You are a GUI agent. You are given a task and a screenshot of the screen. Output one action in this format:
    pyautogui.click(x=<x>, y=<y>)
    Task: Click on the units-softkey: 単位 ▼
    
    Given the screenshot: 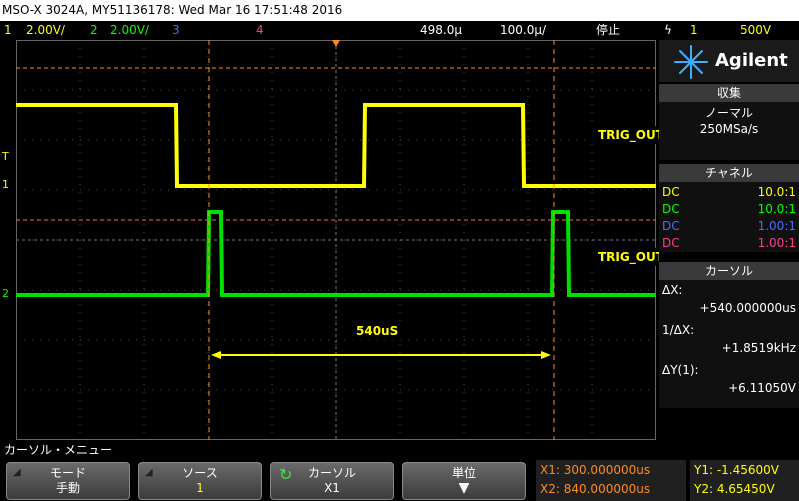 What is the action you would take?
    pyautogui.click(x=464, y=481)
    